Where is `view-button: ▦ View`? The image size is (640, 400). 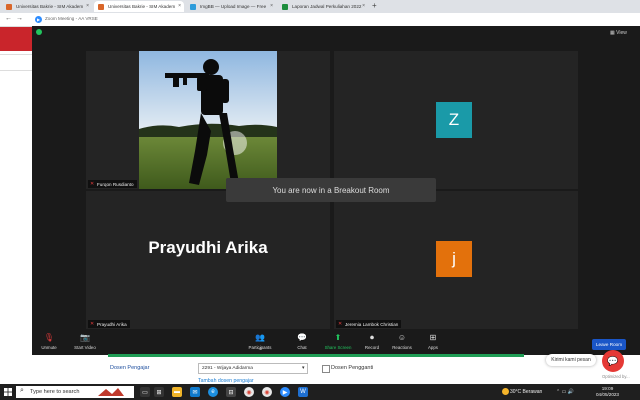
view-button: ▦ View is located at coordinates (618, 33).